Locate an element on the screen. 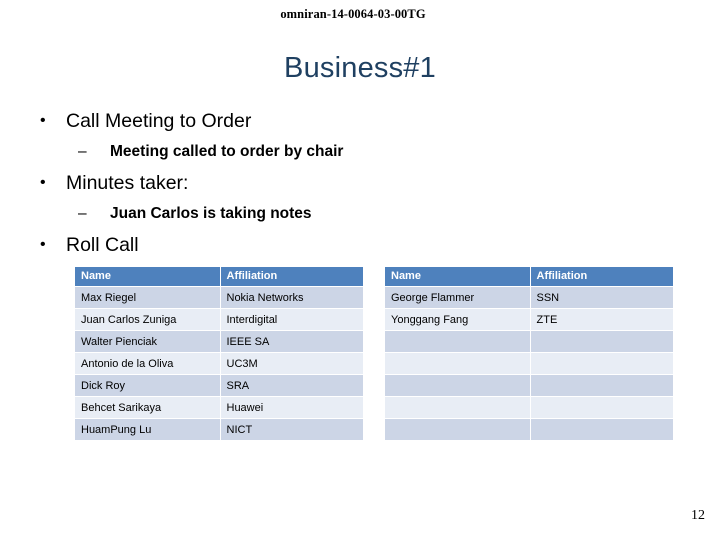 The image size is (720, 540). cell-name: Antonio de la Oliva is located at coordinates (148, 363).